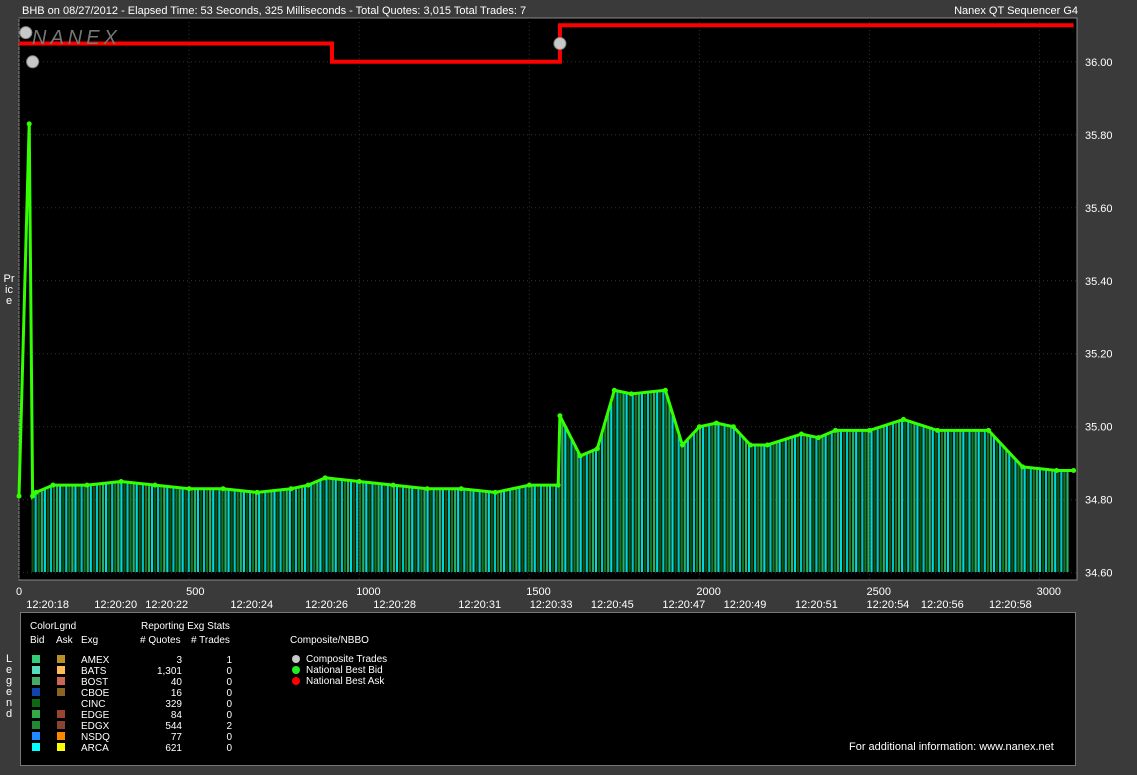  Describe the element at coordinates (347, 659) in the screenshot. I see `composite-label: Composite Trades` at that location.